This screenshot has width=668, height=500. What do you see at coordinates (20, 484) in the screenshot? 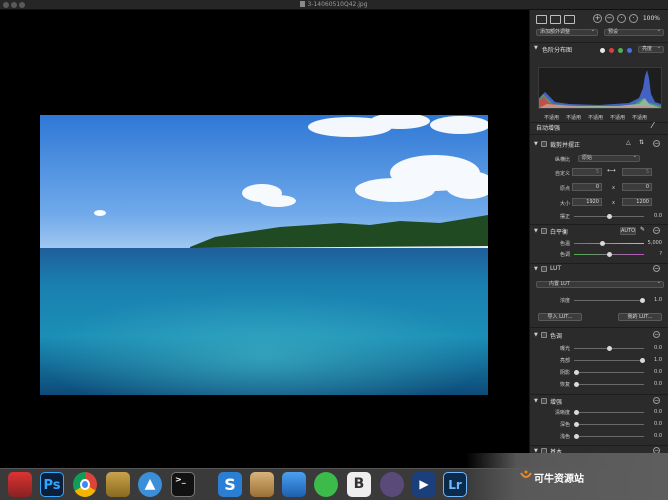
I see `dock-photo-booth-icon` at bounding box center [20, 484].